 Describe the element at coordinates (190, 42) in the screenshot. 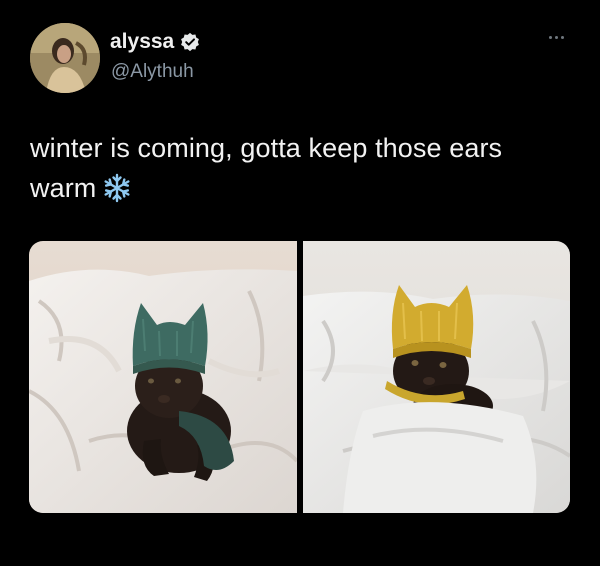

I see `verified-badge-icon` at that location.